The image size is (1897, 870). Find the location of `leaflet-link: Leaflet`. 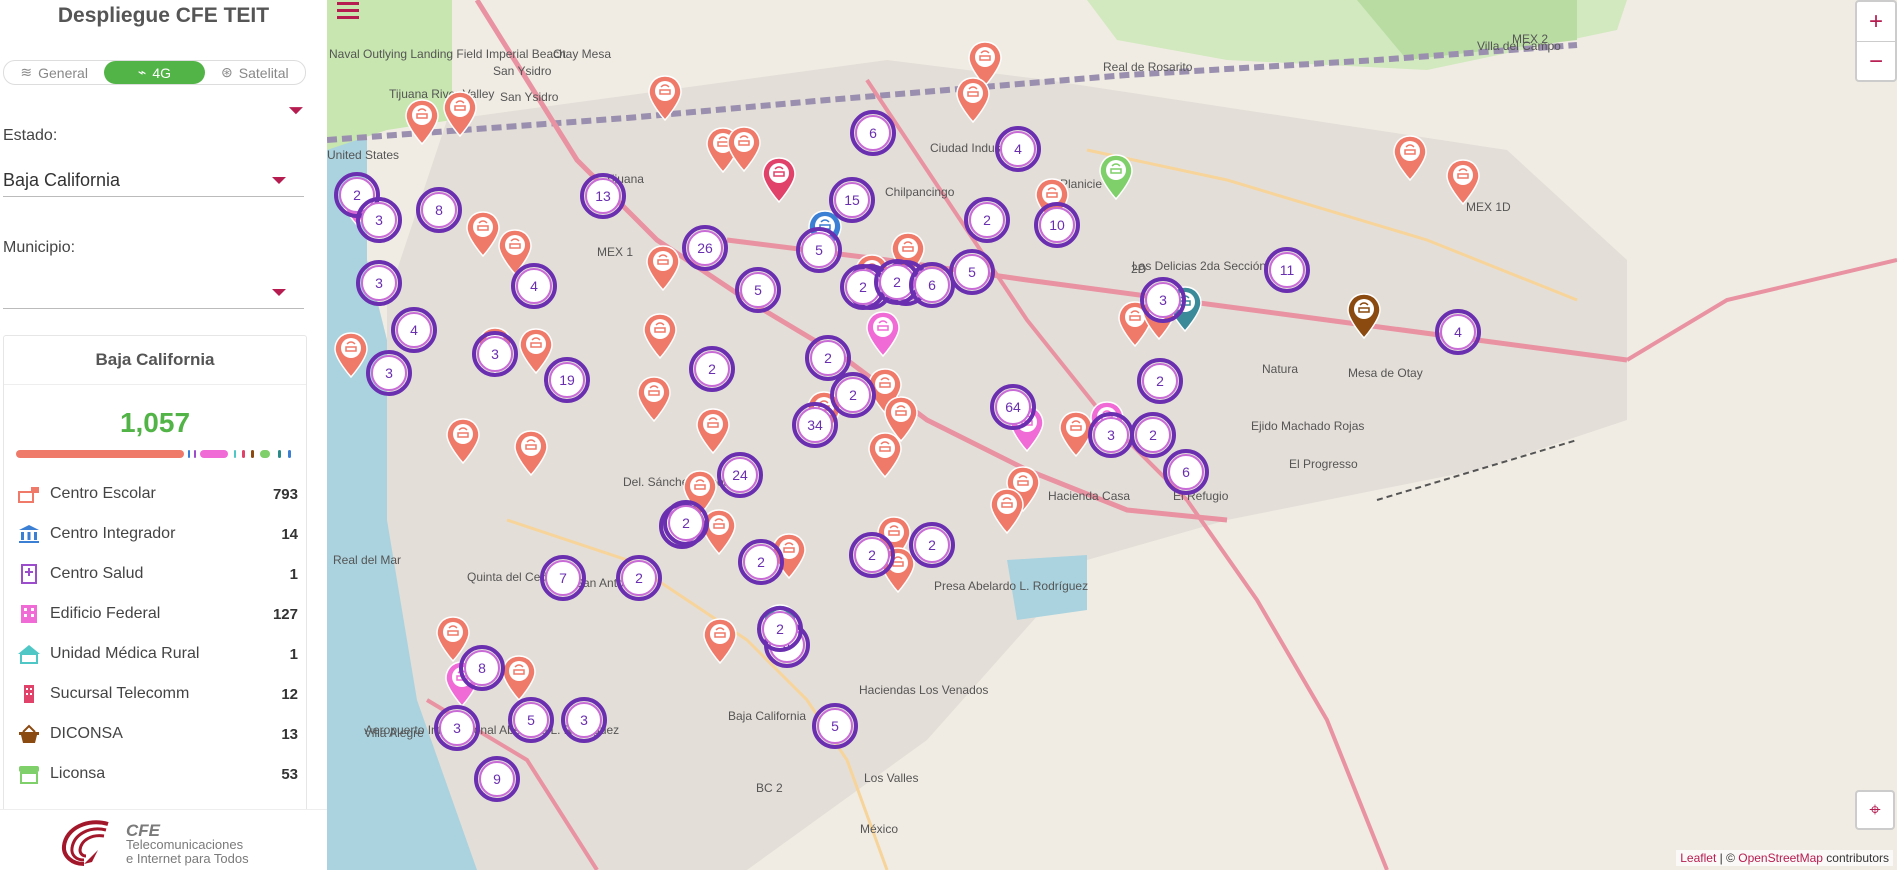

leaflet-link: Leaflet is located at coordinates (1698, 858).